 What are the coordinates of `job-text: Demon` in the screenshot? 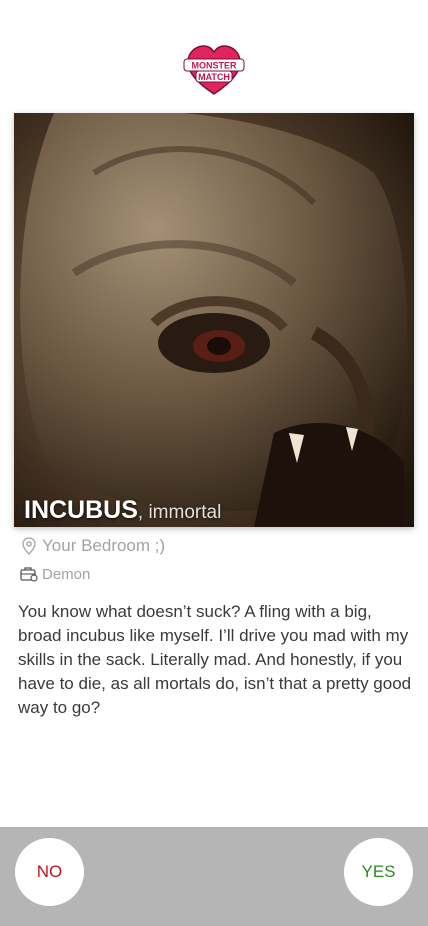 It's located at (66, 574).